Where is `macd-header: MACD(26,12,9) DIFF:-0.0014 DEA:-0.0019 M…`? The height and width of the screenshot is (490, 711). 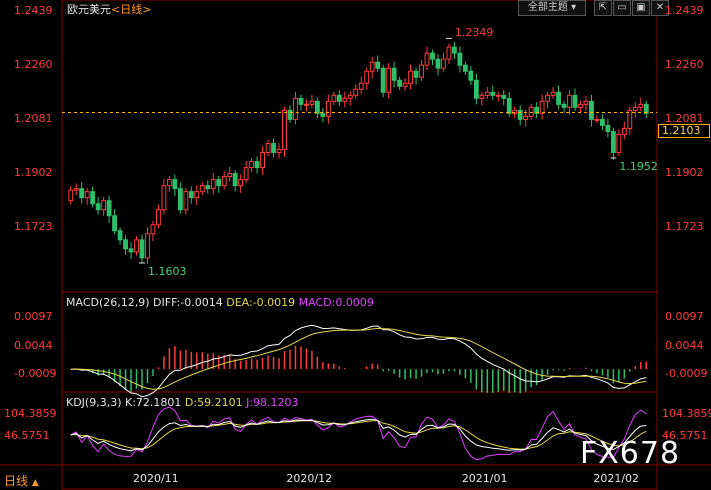
macd-header: MACD(26,12,9) DIFF:-0.0014 DEA:-0.0019 M… is located at coordinates (220, 302).